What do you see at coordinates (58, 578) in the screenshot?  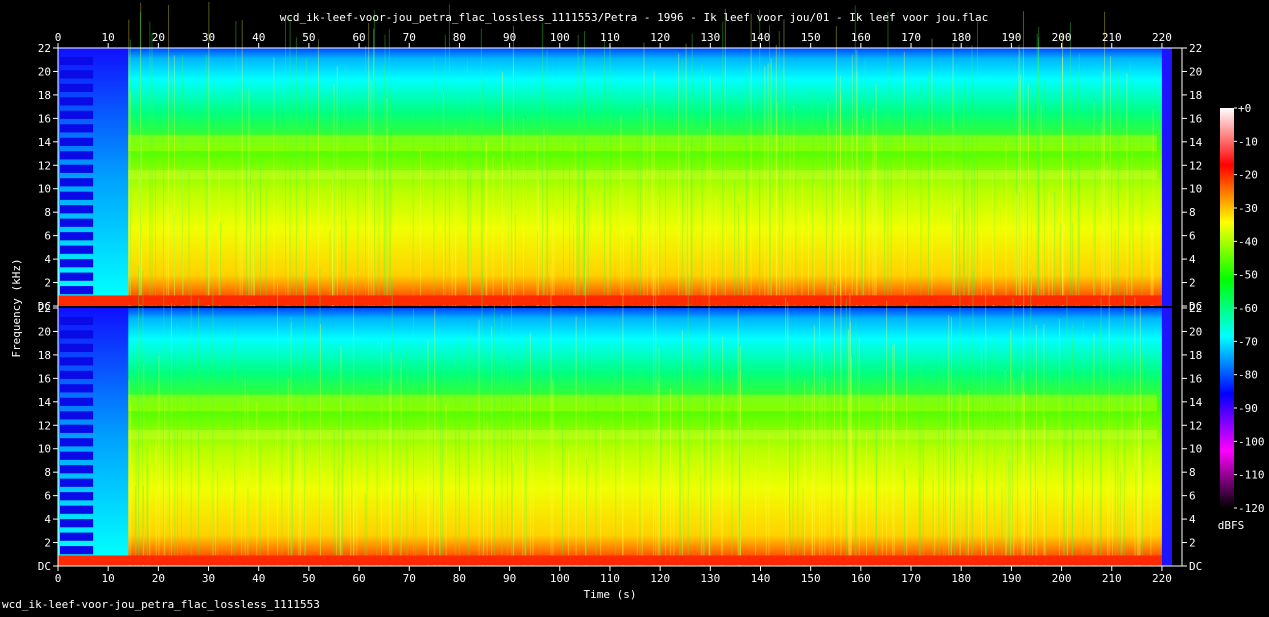 I see `x-tick-label: 0` at bounding box center [58, 578].